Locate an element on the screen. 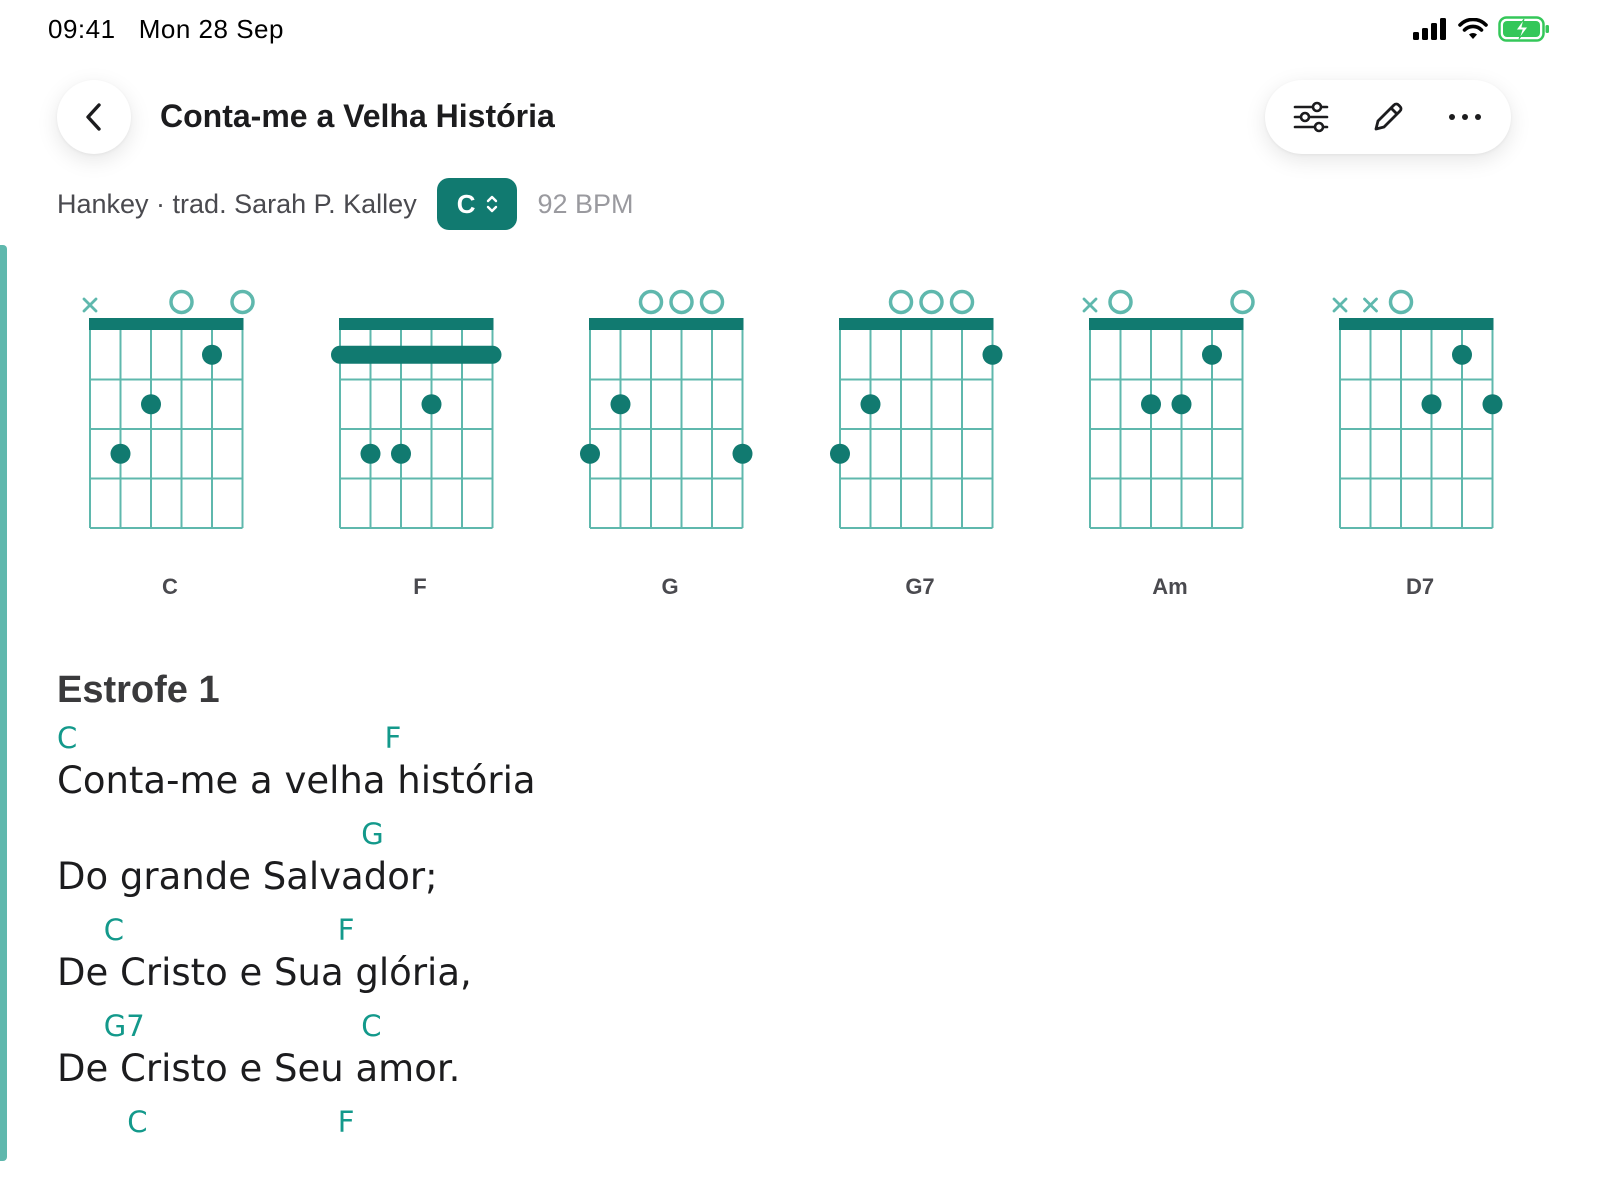 The image size is (1600, 1195). toolbar is located at coordinates (1388, 117).